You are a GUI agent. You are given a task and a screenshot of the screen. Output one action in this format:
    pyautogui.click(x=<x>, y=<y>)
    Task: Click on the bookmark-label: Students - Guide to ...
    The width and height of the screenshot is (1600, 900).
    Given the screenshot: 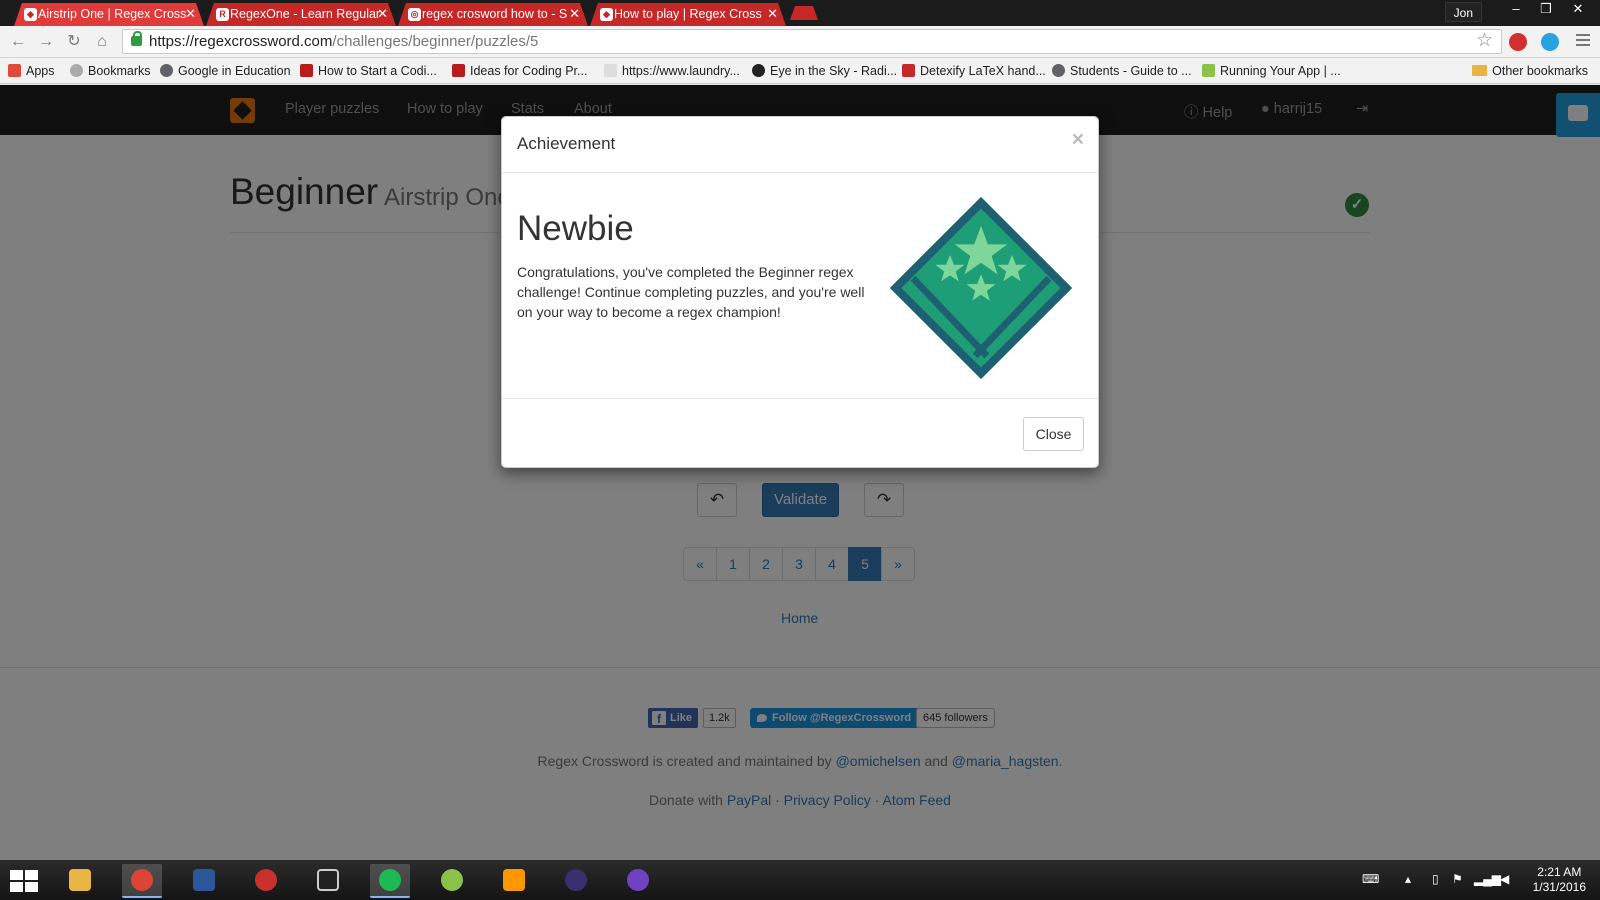 What is the action you would take?
    pyautogui.click(x=1131, y=71)
    